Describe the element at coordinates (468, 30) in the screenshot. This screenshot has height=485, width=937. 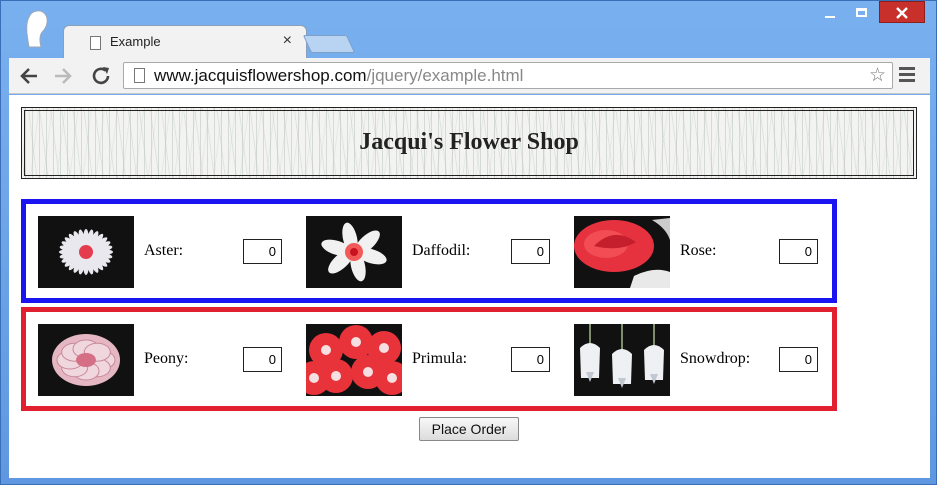
I see `title-bar: Example ×` at that location.